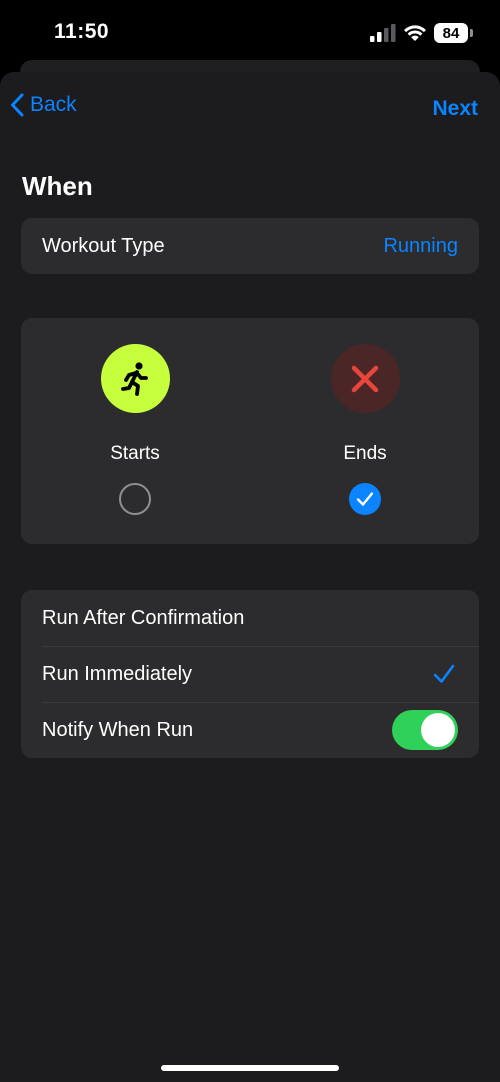 The width and height of the screenshot is (500, 1082). Describe the element at coordinates (250, 1068) in the screenshot. I see `home-indicator` at that location.